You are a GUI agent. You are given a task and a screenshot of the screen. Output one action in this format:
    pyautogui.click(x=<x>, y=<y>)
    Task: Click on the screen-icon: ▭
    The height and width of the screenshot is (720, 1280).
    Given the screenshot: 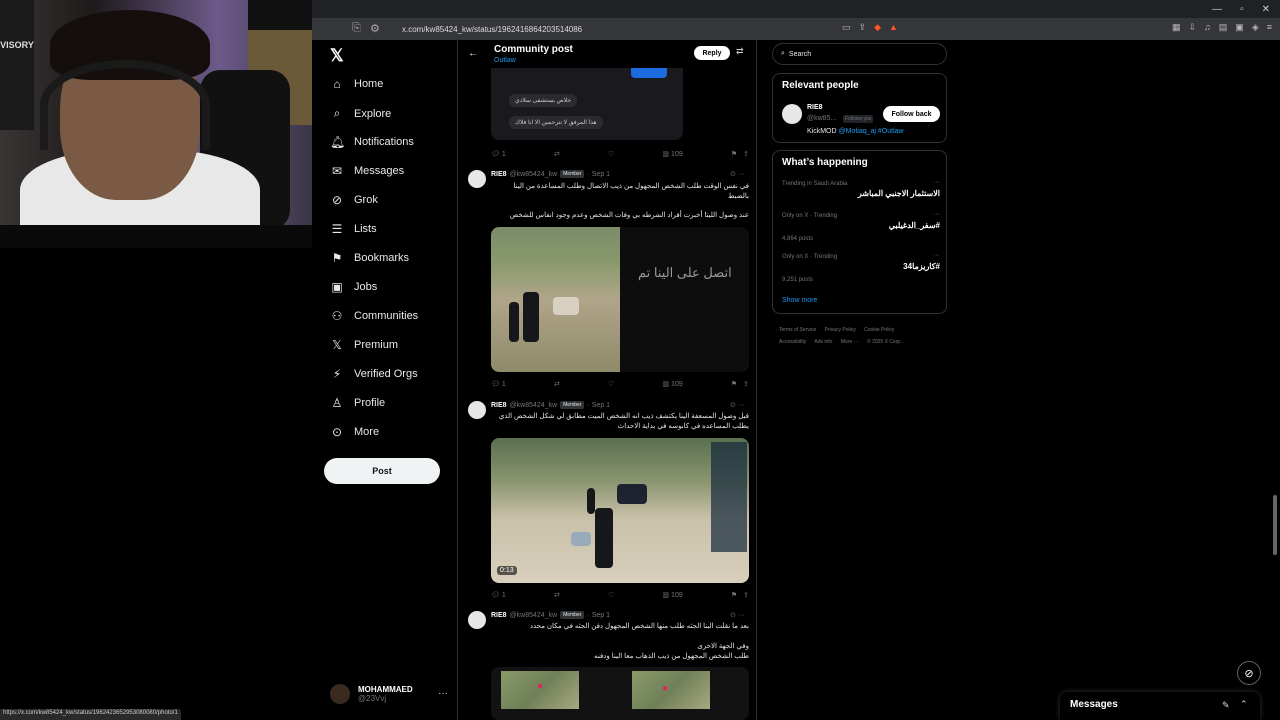 What is the action you would take?
    pyautogui.click(x=846, y=27)
    